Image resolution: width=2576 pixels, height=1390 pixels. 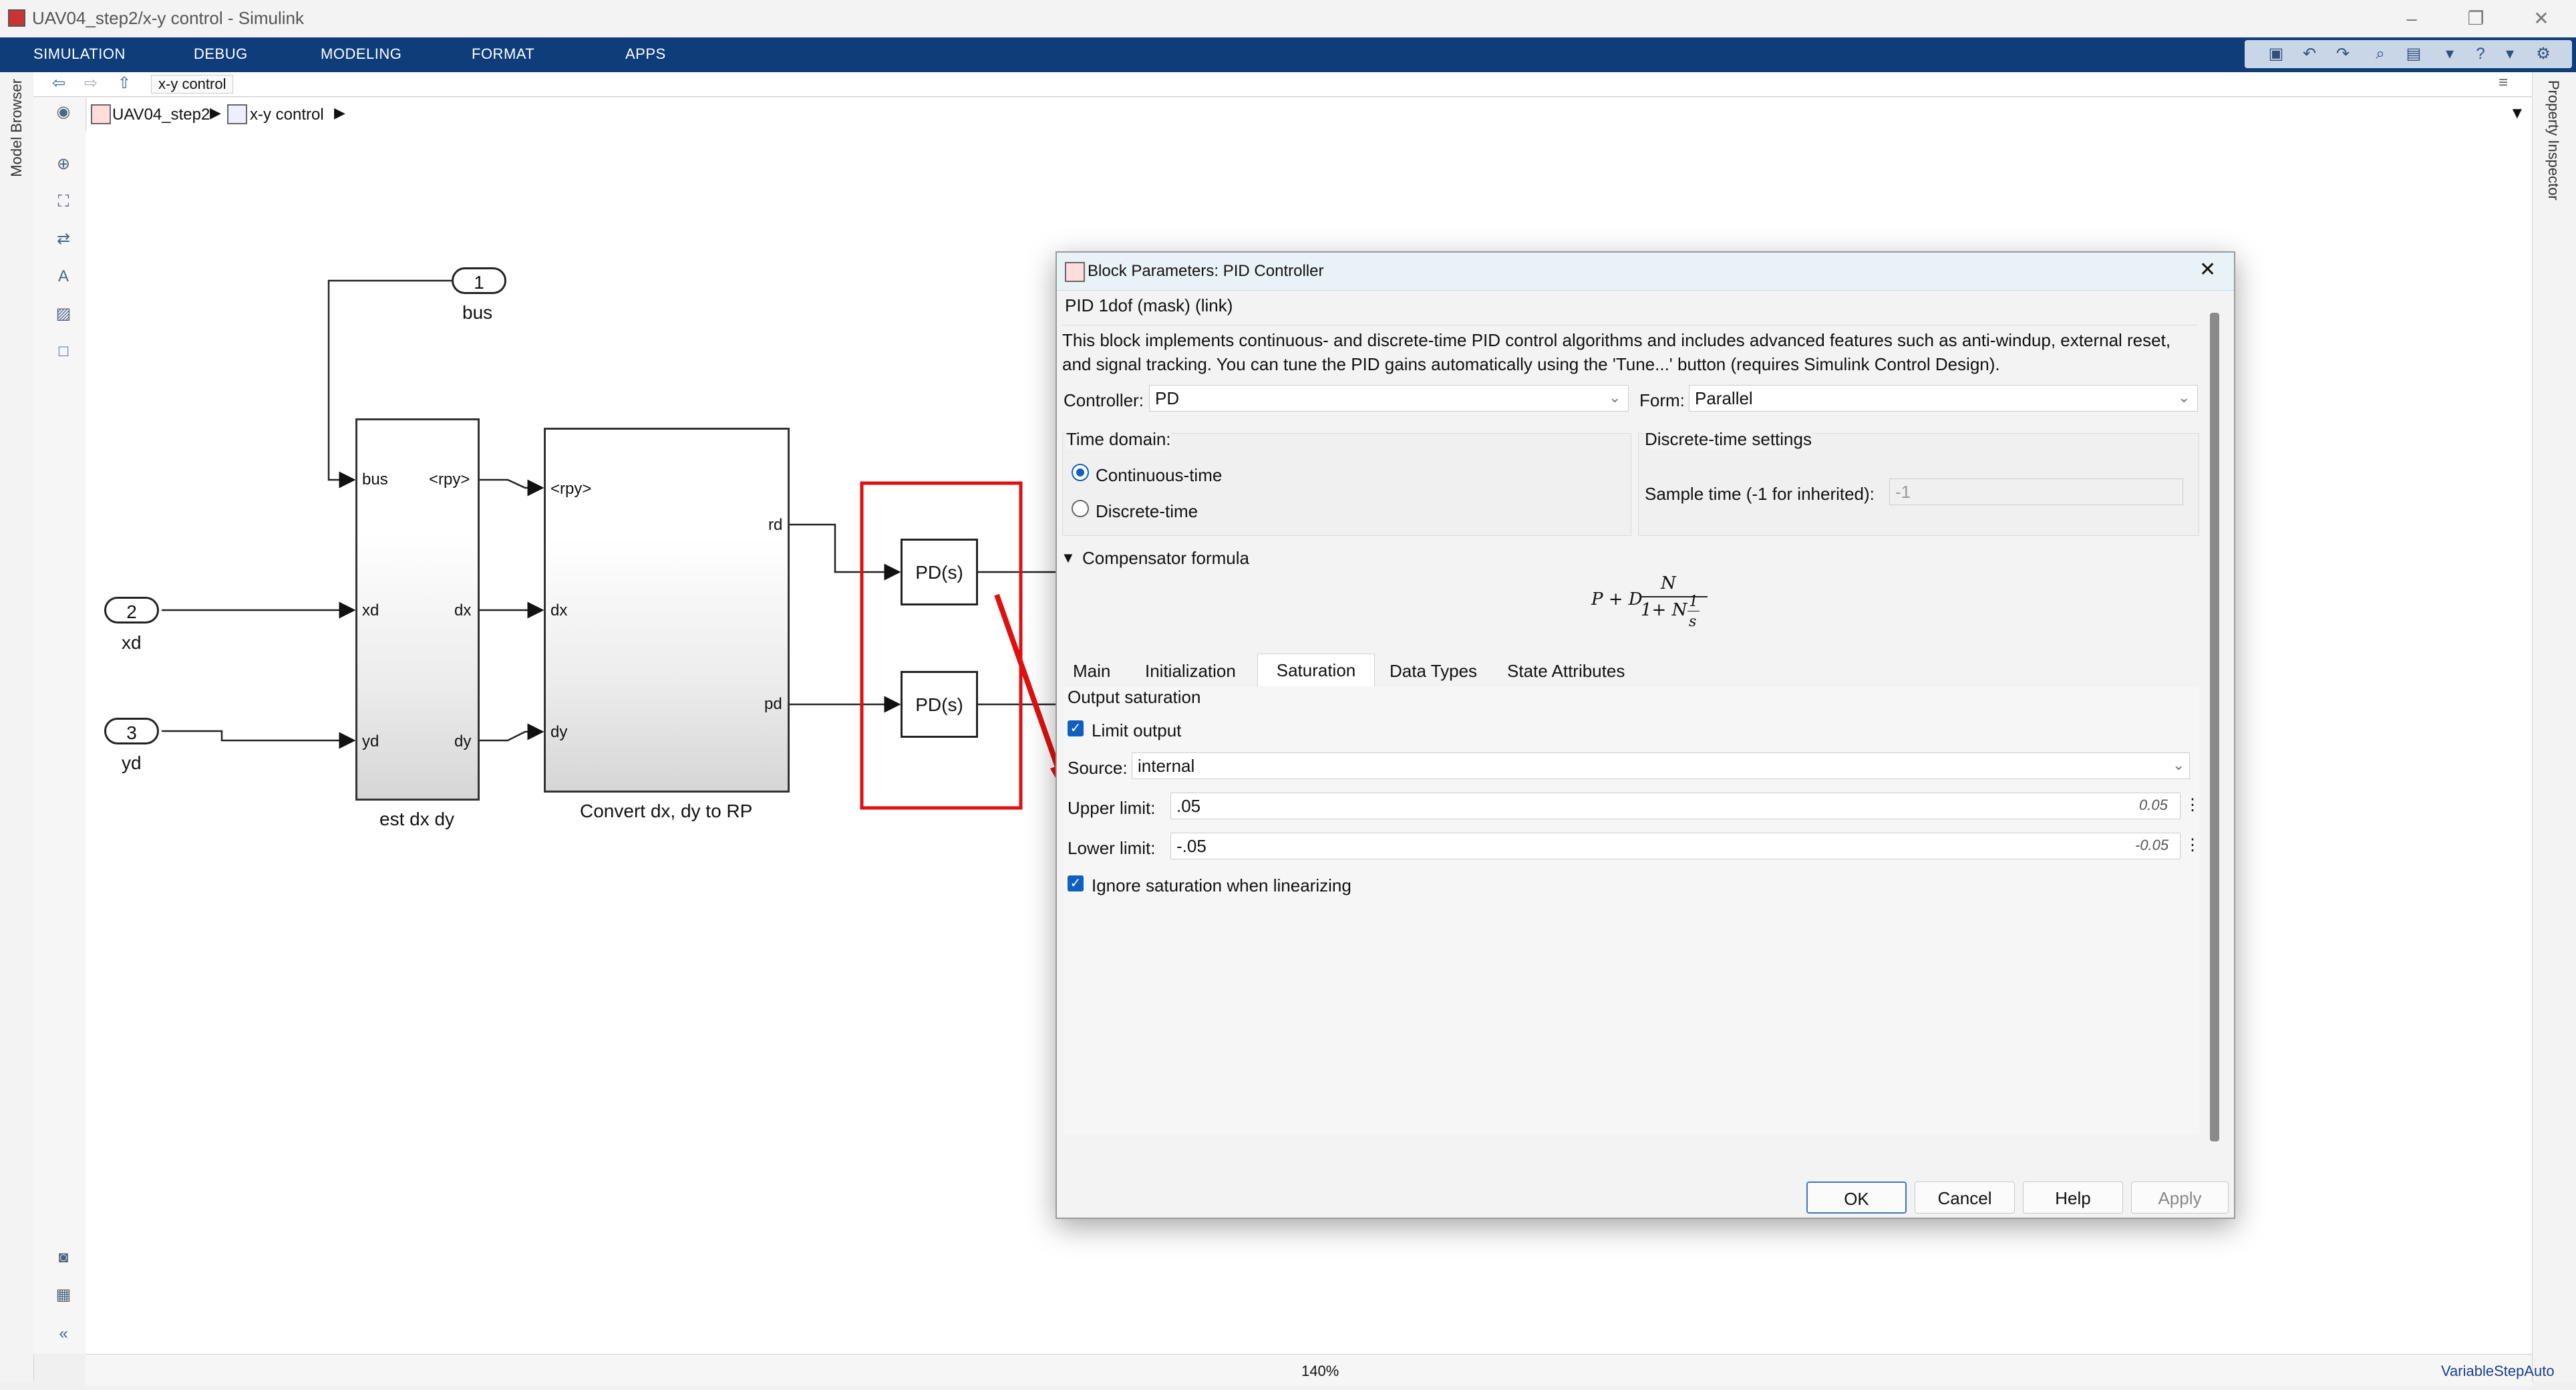 I want to click on convert-output-pd: pd, so click(x=773, y=704).